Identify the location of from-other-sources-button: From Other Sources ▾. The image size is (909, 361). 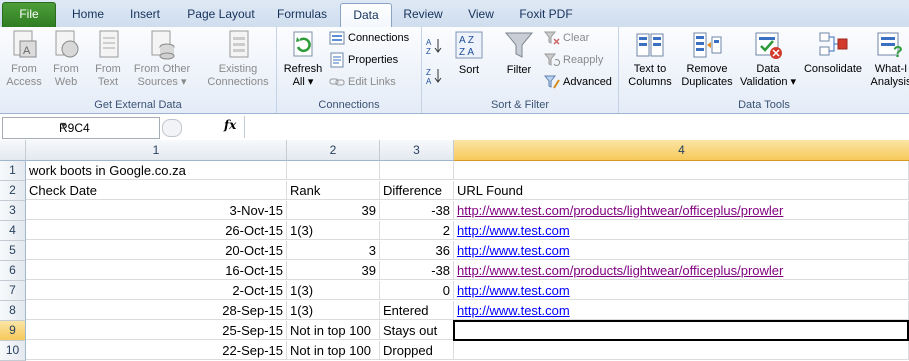
(162, 59).